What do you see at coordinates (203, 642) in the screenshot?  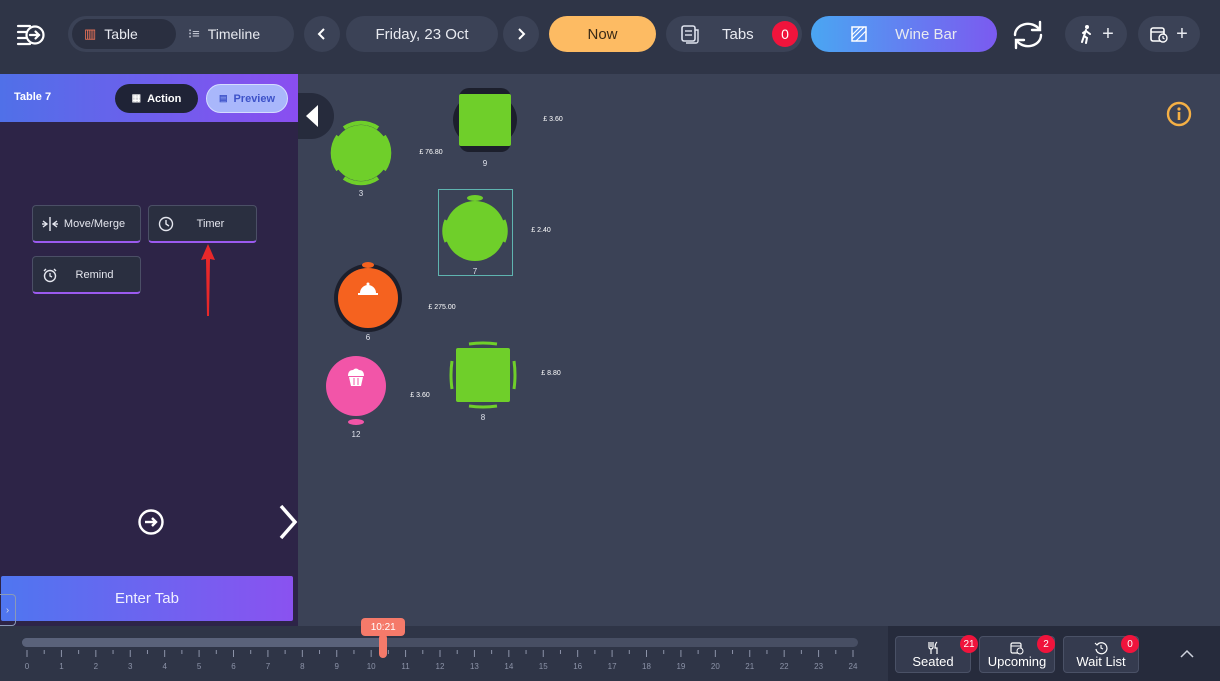 I see `timeline-progress` at bounding box center [203, 642].